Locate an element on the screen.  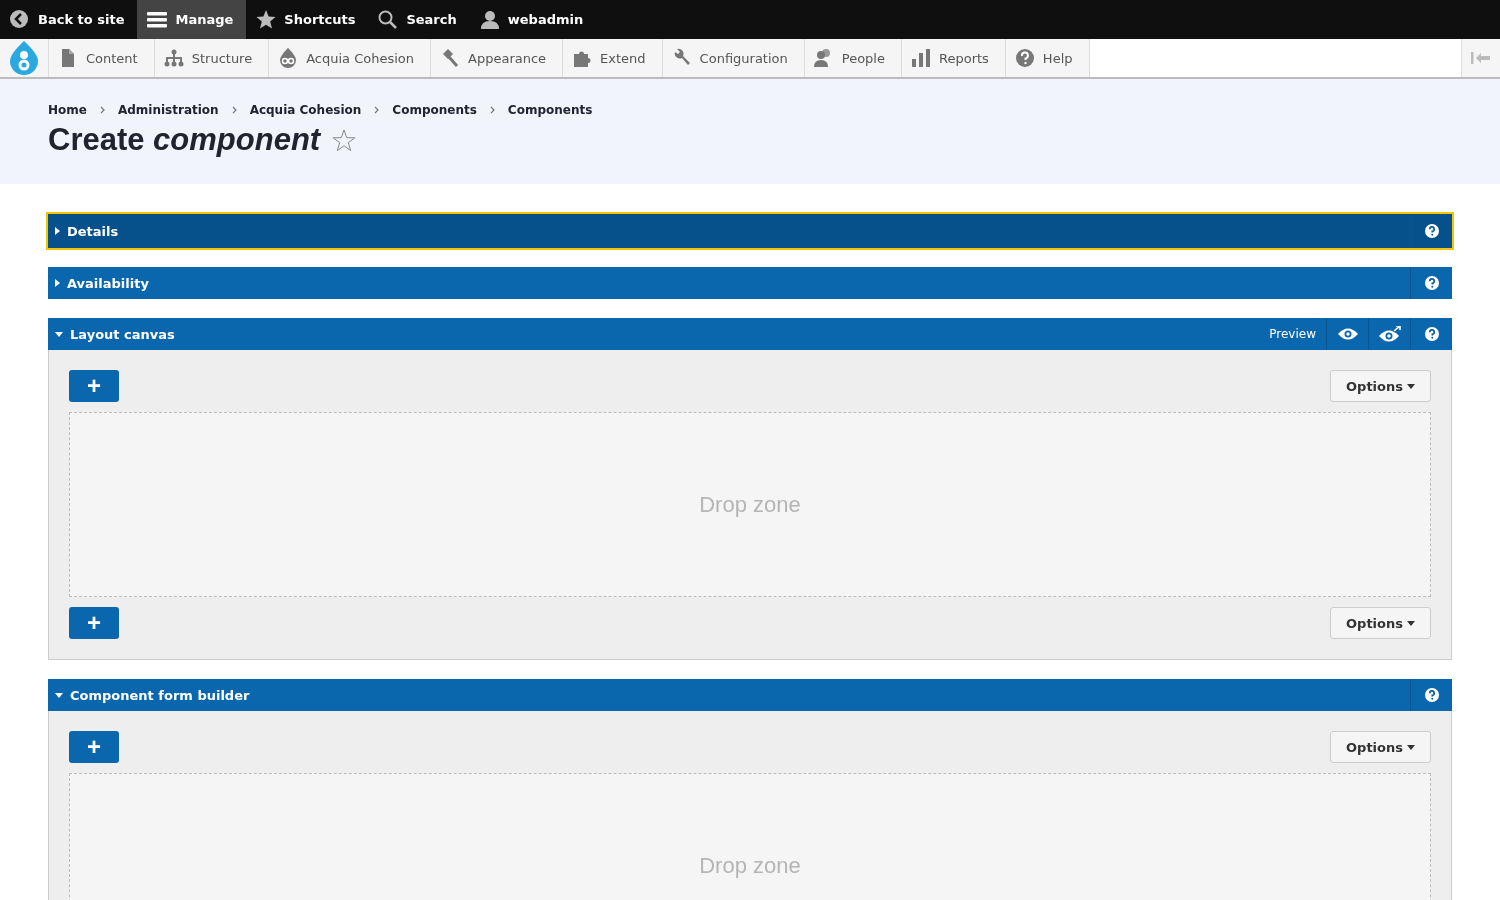
user-icon is located at coordinates (489, 19).